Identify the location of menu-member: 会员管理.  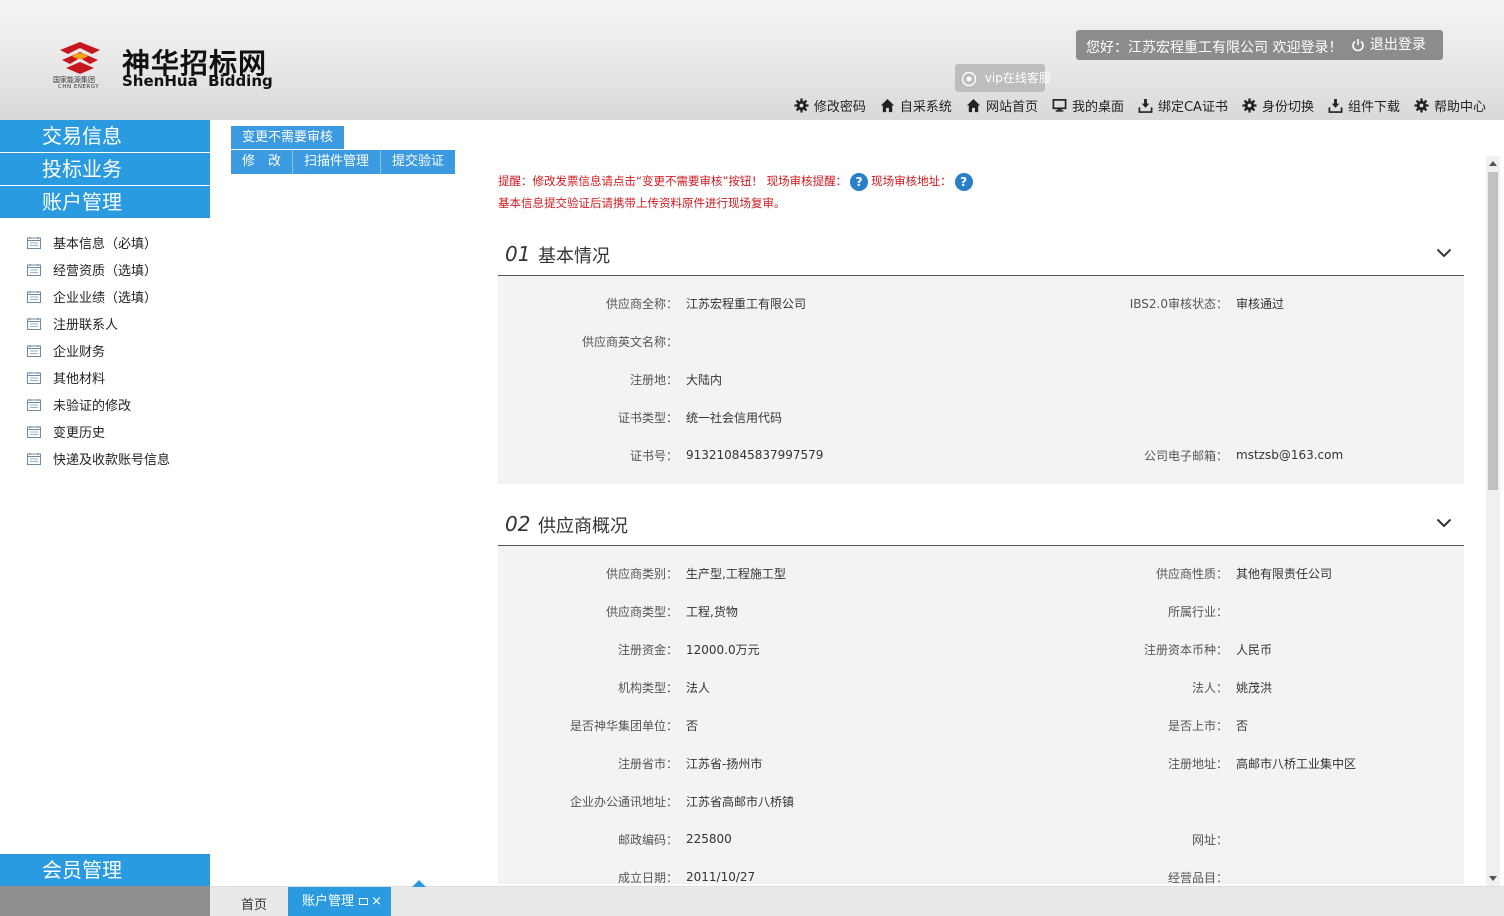
(105, 870).